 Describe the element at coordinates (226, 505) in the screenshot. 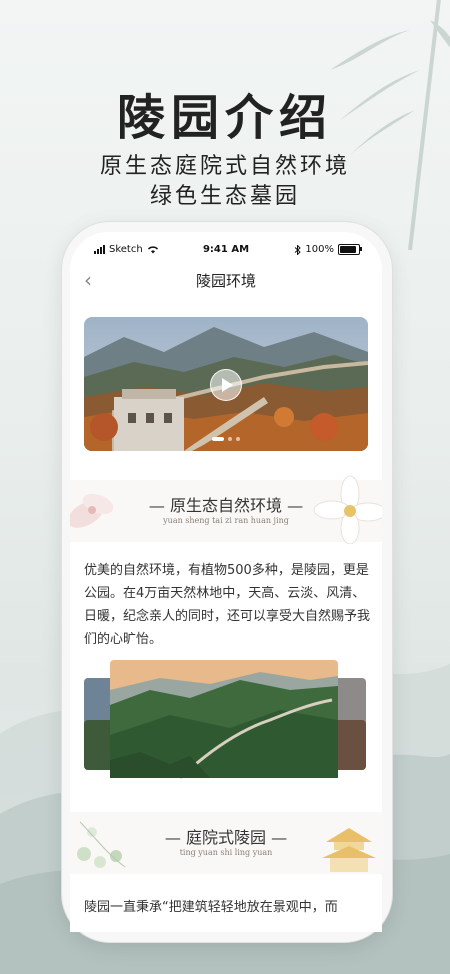

I see `section-title: — 原生态自然环境 —` at that location.